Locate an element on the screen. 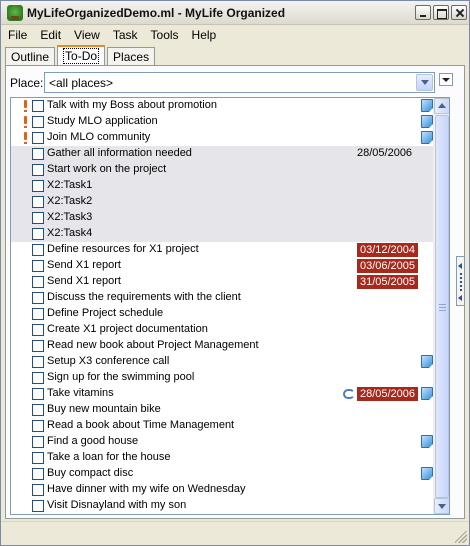 This screenshot has height=546, width=470. task-row: Sign up for the swimming pool is located at coordinates (222, 378).